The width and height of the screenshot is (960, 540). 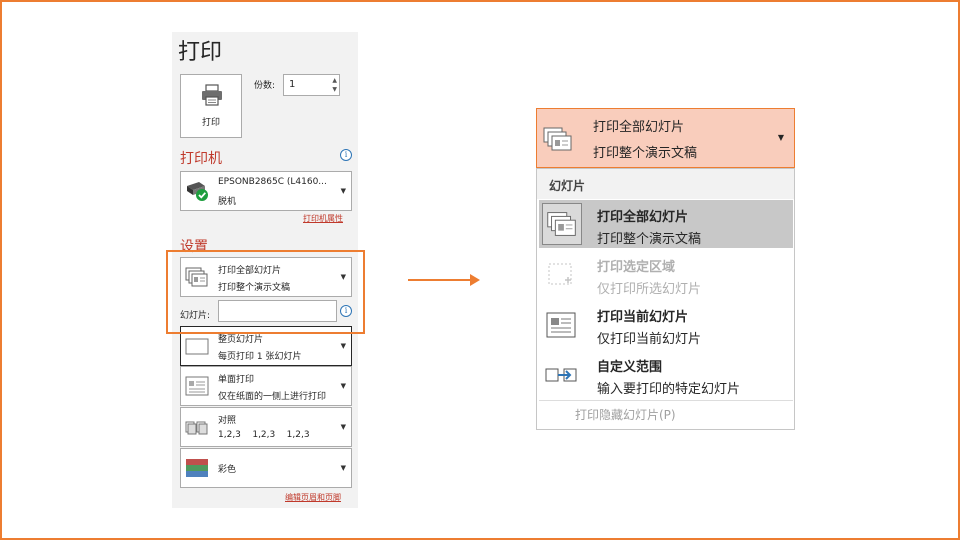 What do you see at coordinates (636, 267) in the screenshot?
I see `menu-item-title: 打印选定区域` at bounding box center [636, 267].